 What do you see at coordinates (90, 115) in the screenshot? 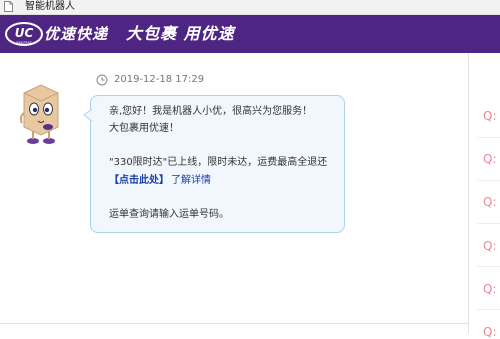
I see `bubble-tail` at bounding box center [90, 115].